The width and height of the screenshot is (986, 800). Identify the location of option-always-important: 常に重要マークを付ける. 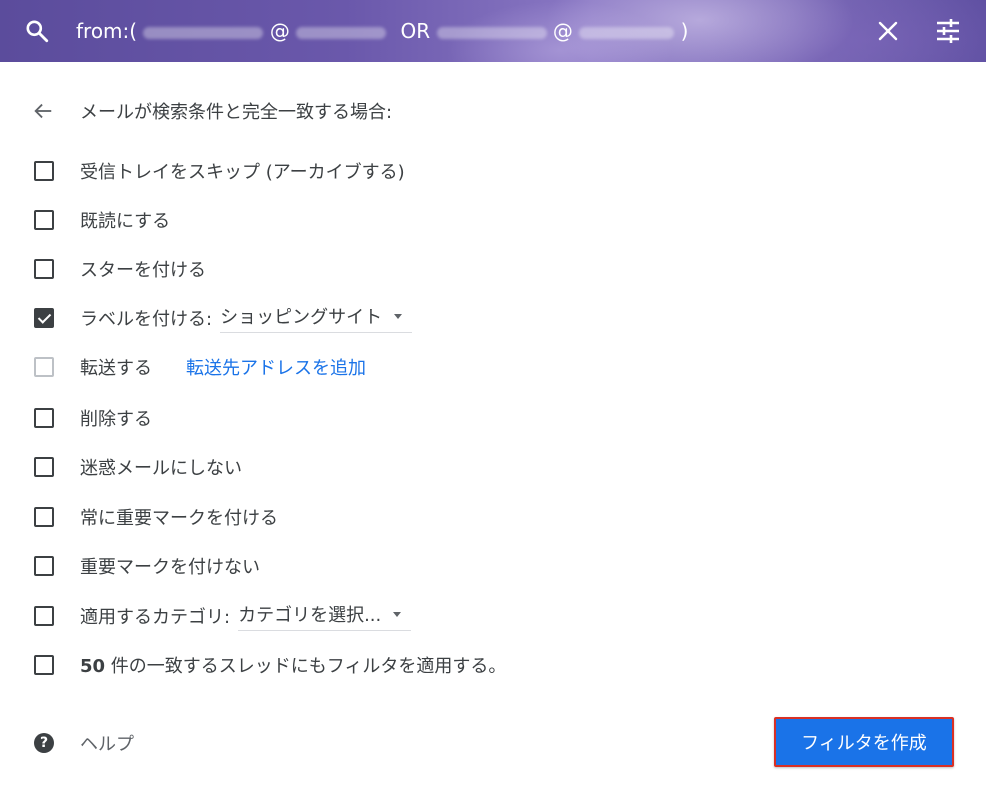
(156, 517).